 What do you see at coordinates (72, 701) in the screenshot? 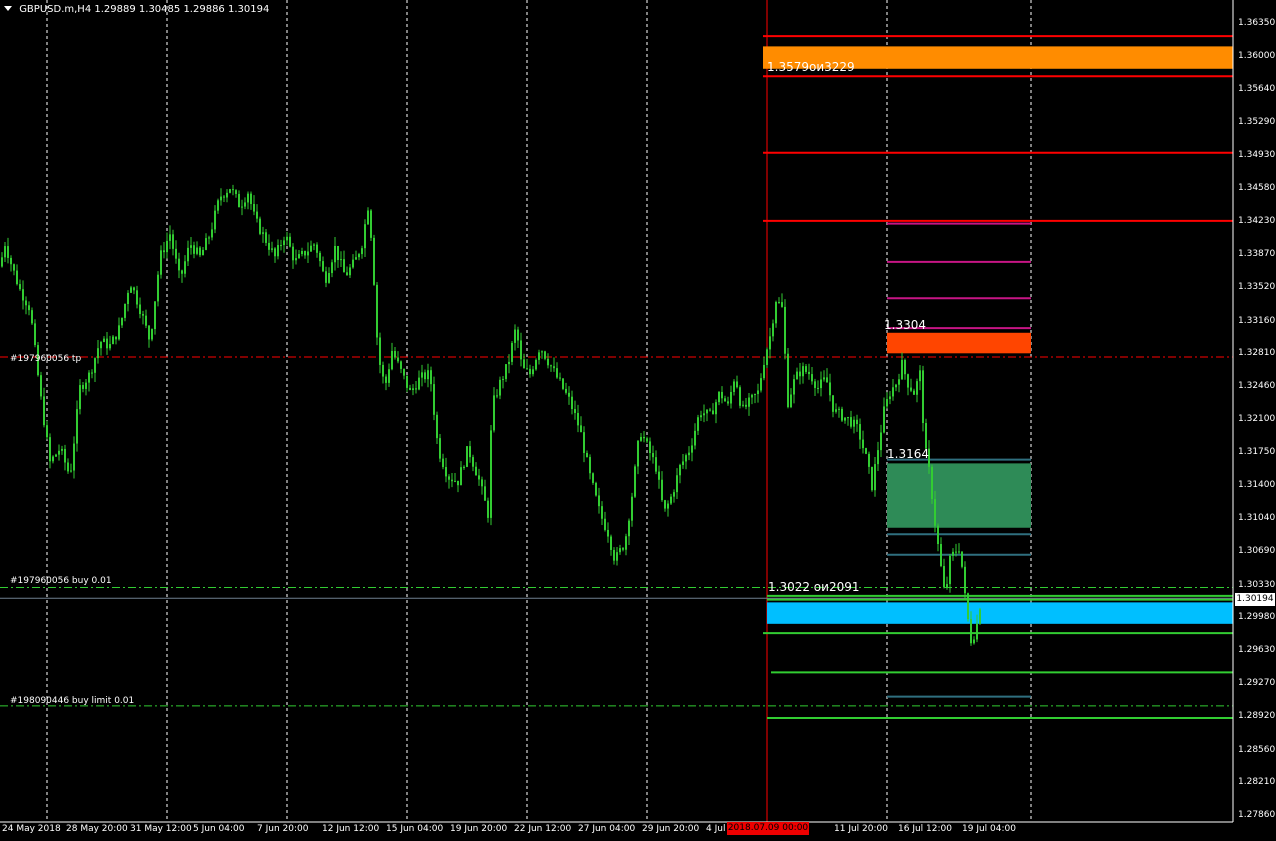
I see `order-buy-limit-label: #198090446 buy limit 0.01` at bounding box center [72, 701].